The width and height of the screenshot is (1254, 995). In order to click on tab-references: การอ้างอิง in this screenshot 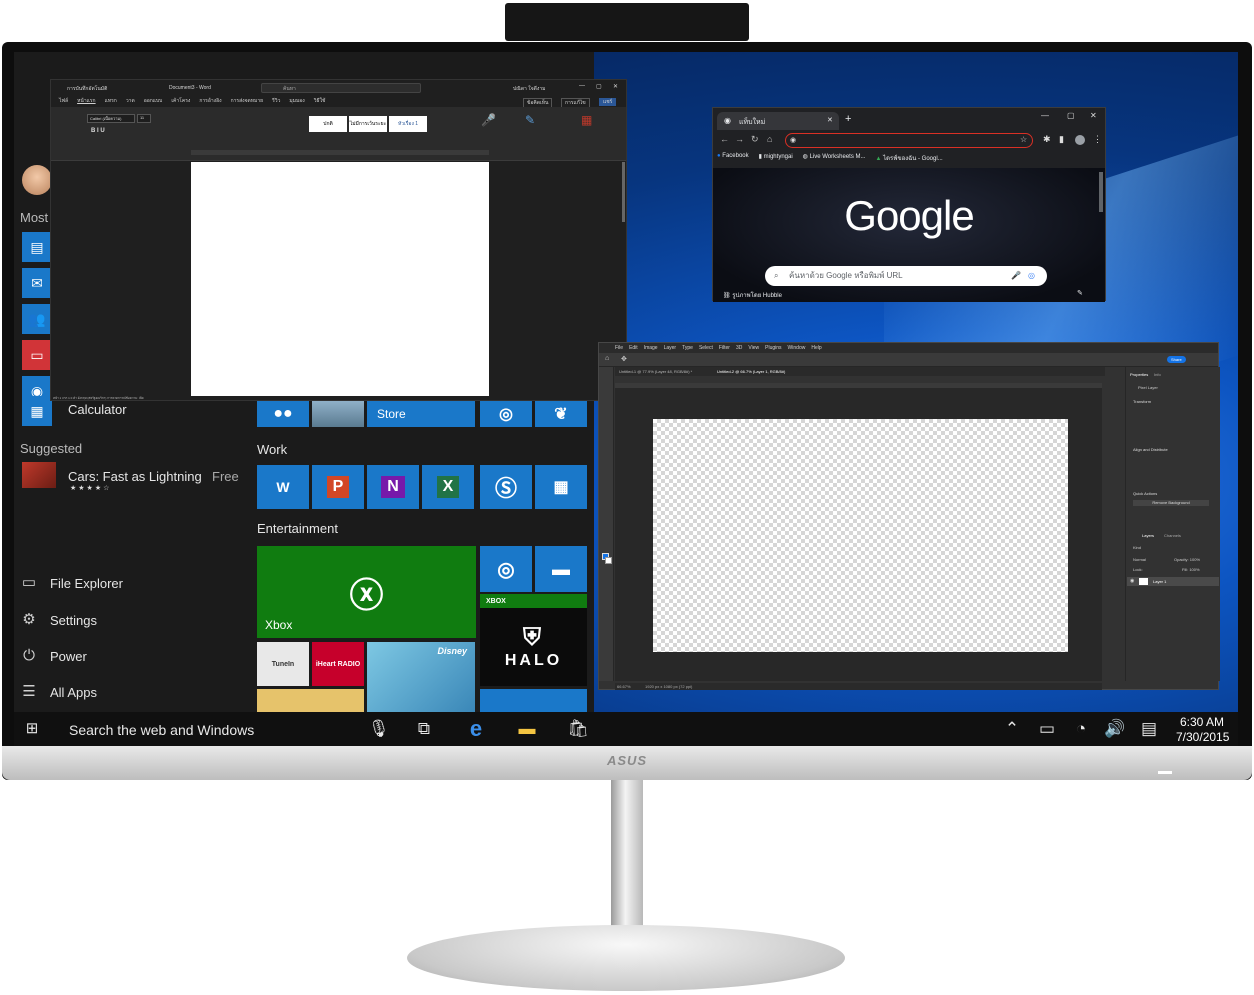, I will do `click(210, 101)`.